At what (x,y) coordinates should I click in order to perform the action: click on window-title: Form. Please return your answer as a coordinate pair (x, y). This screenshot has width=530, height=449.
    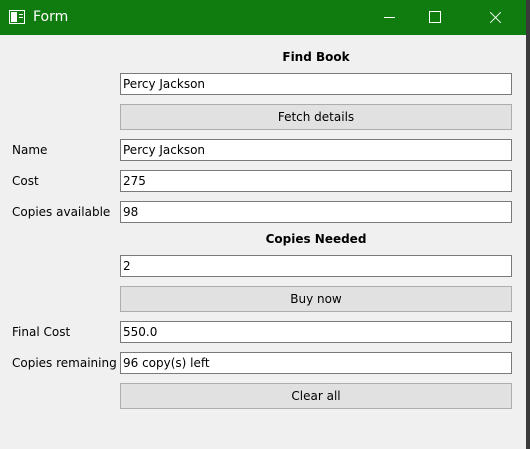
    Looking at the image, I should click on (51, 17).